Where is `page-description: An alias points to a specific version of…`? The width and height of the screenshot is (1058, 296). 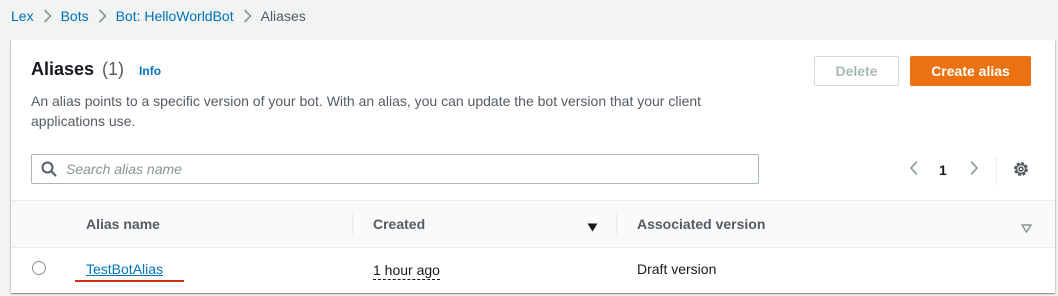 page-description: An alias points to a specific version of… is located at coordinates (366, 111).